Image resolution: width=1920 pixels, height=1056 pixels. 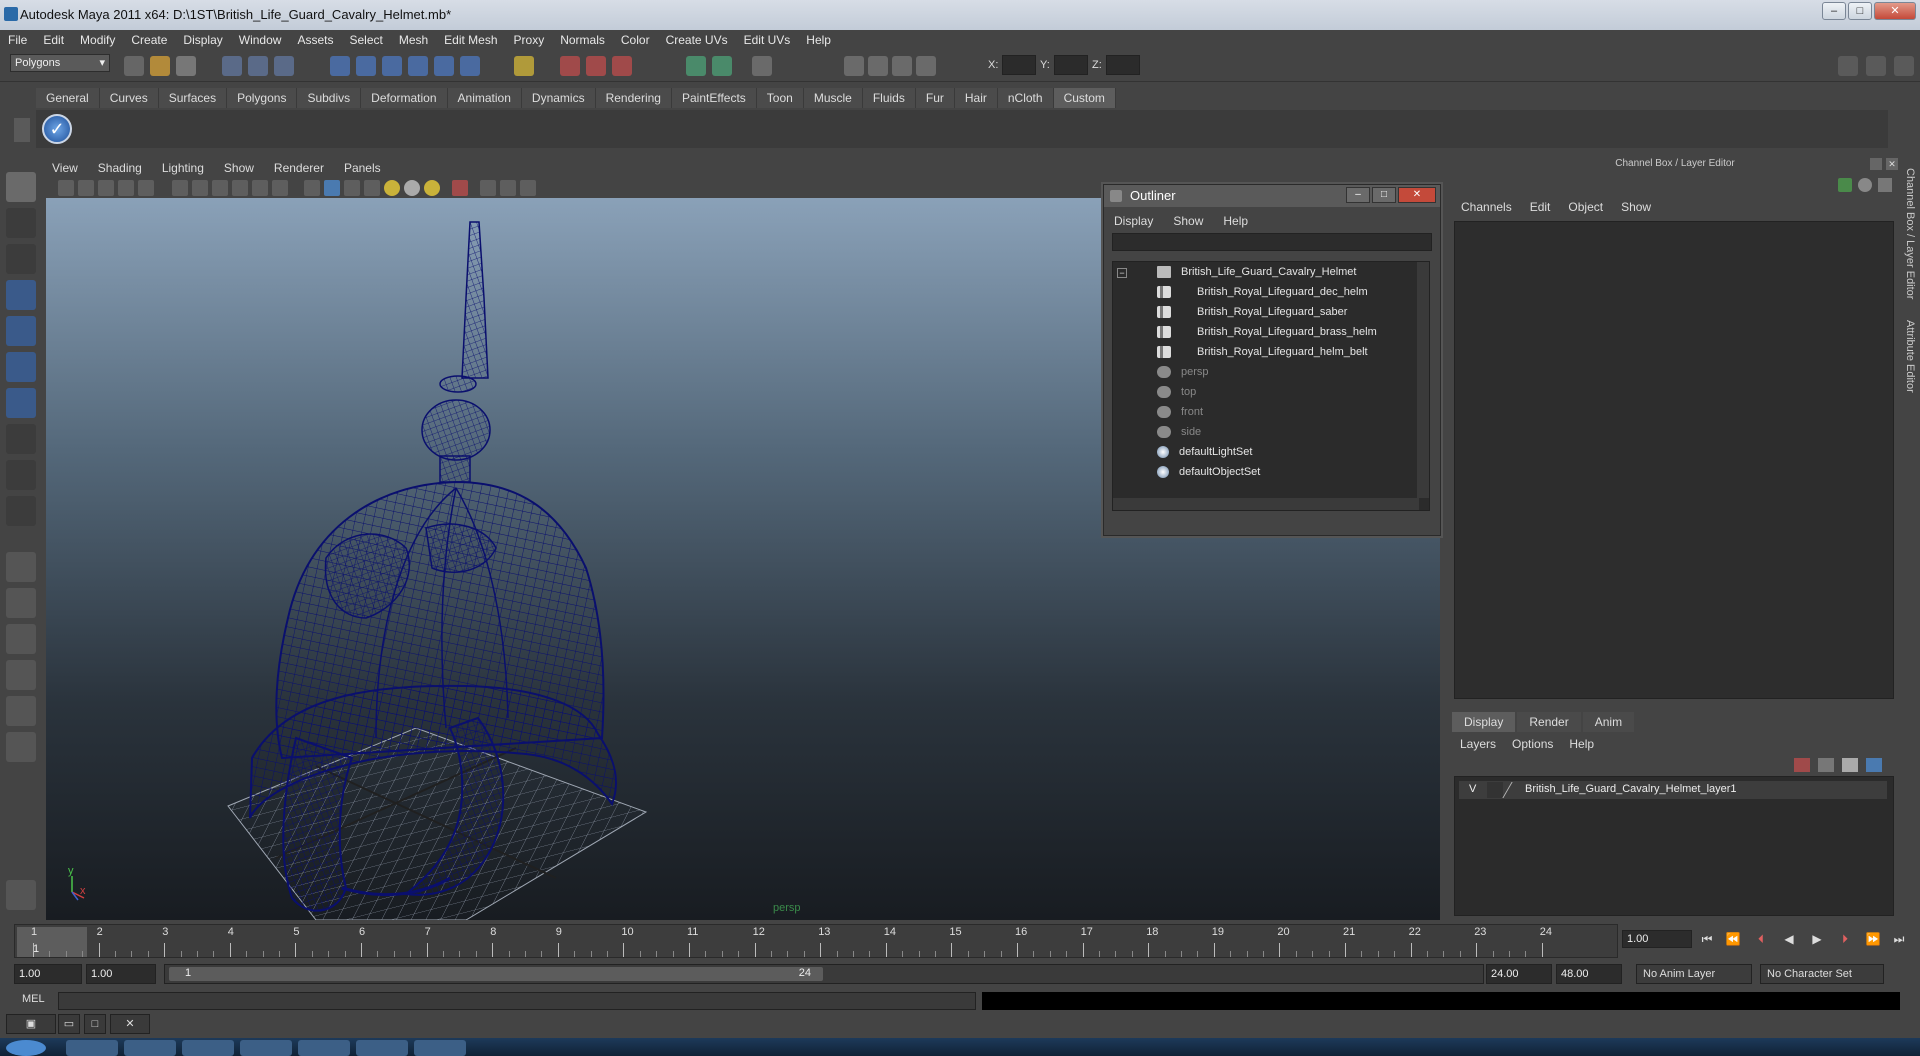 What do you see at coordinates (1910, 356) in the screenshot?
I see `side-tab-attribute-editor: Attribute Editor` at bounding box center [1910, 356].